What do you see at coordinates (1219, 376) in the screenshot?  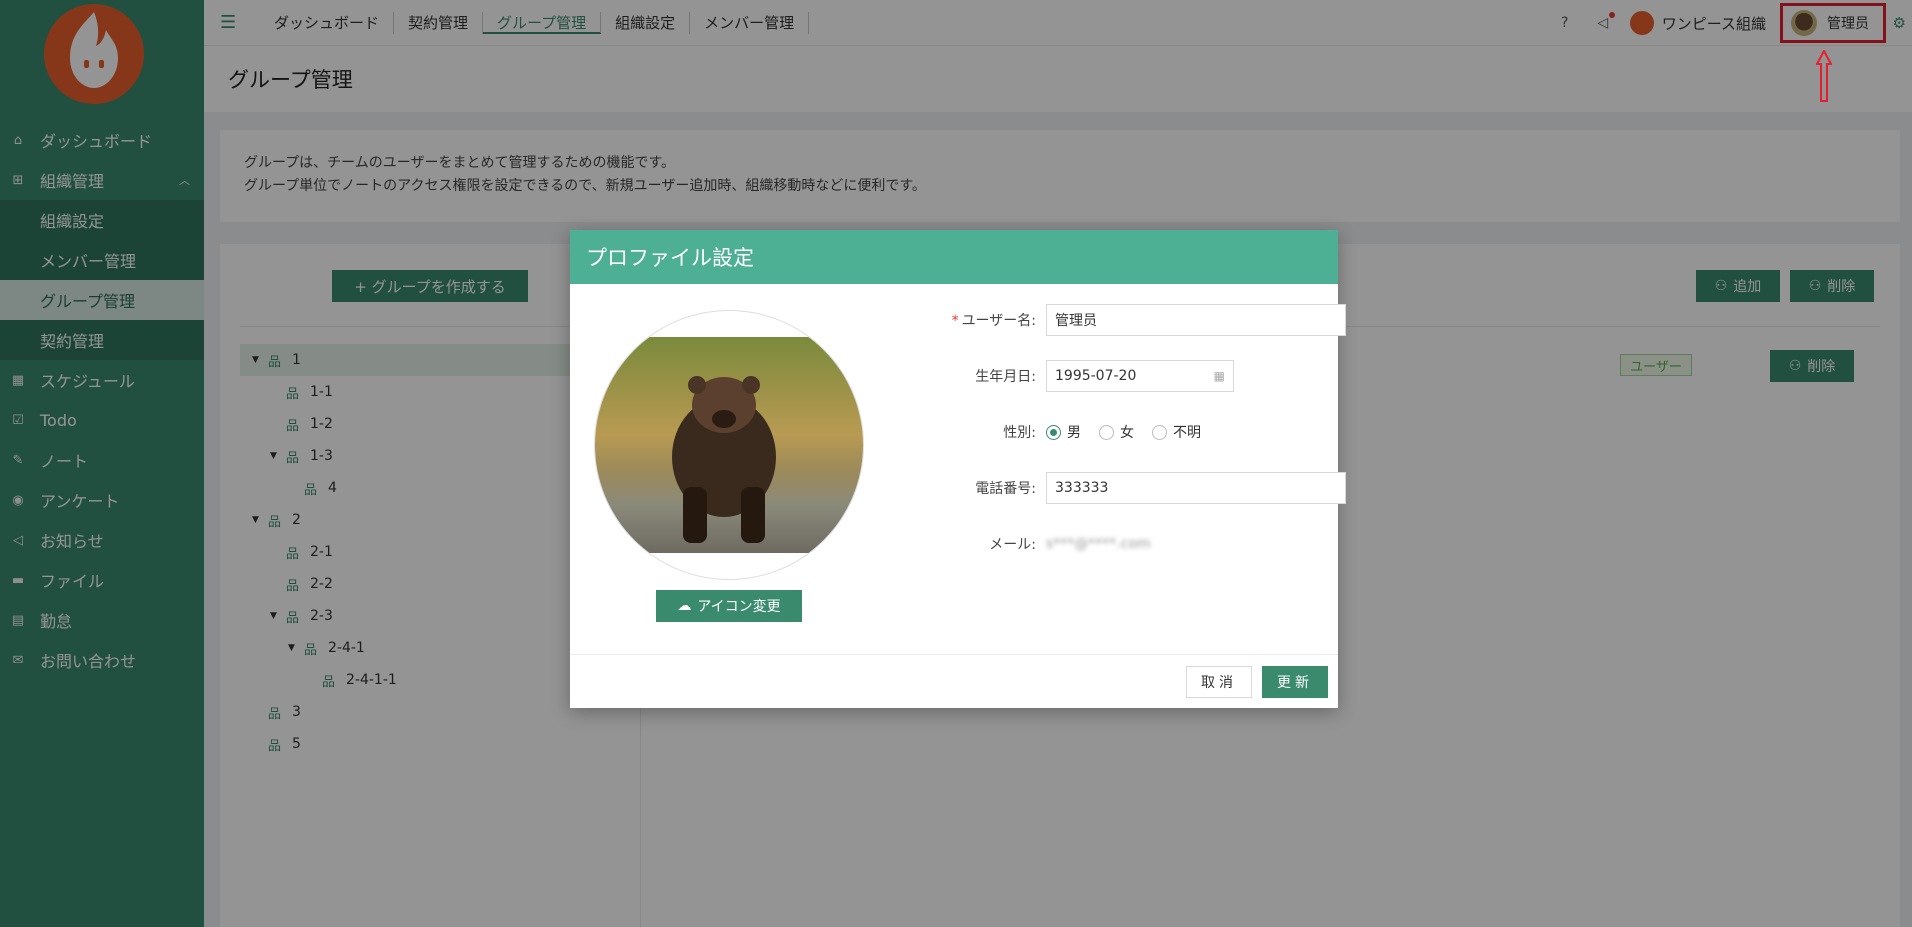 I see `calendar-icon: ▦` at bounding box center [1219, 376].